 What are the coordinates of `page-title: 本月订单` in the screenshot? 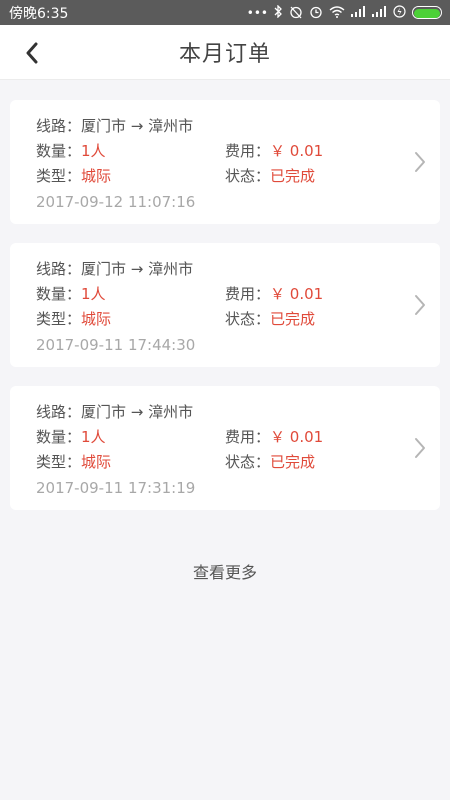 It's located at (224, 54).